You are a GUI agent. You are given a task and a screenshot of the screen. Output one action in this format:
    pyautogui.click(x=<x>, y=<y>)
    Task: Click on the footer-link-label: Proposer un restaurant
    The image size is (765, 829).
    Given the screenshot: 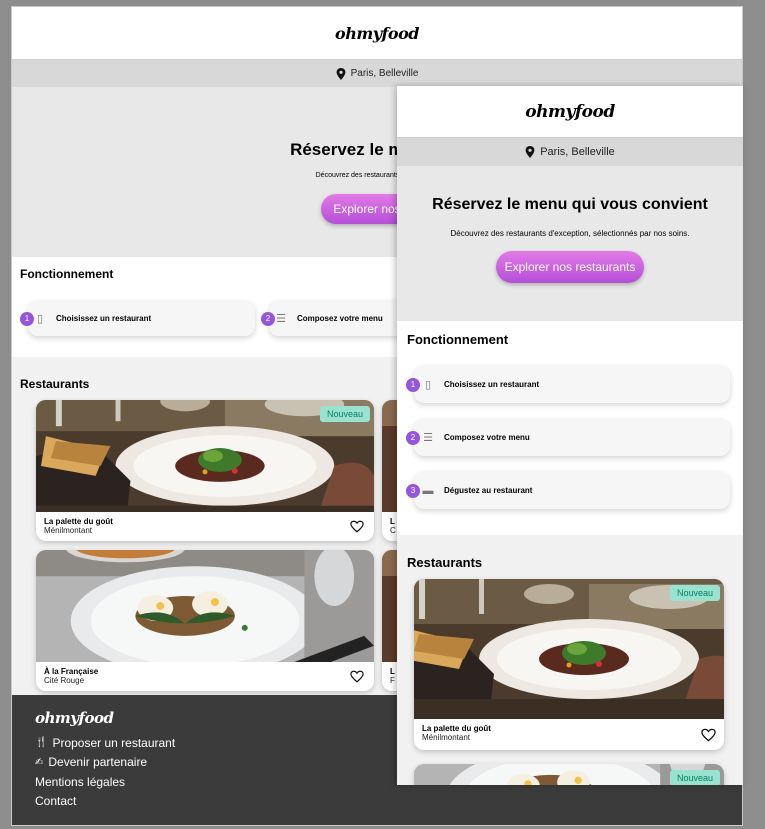 What is the action you would take?
    pyautogui.click(x=114, y=742)
    